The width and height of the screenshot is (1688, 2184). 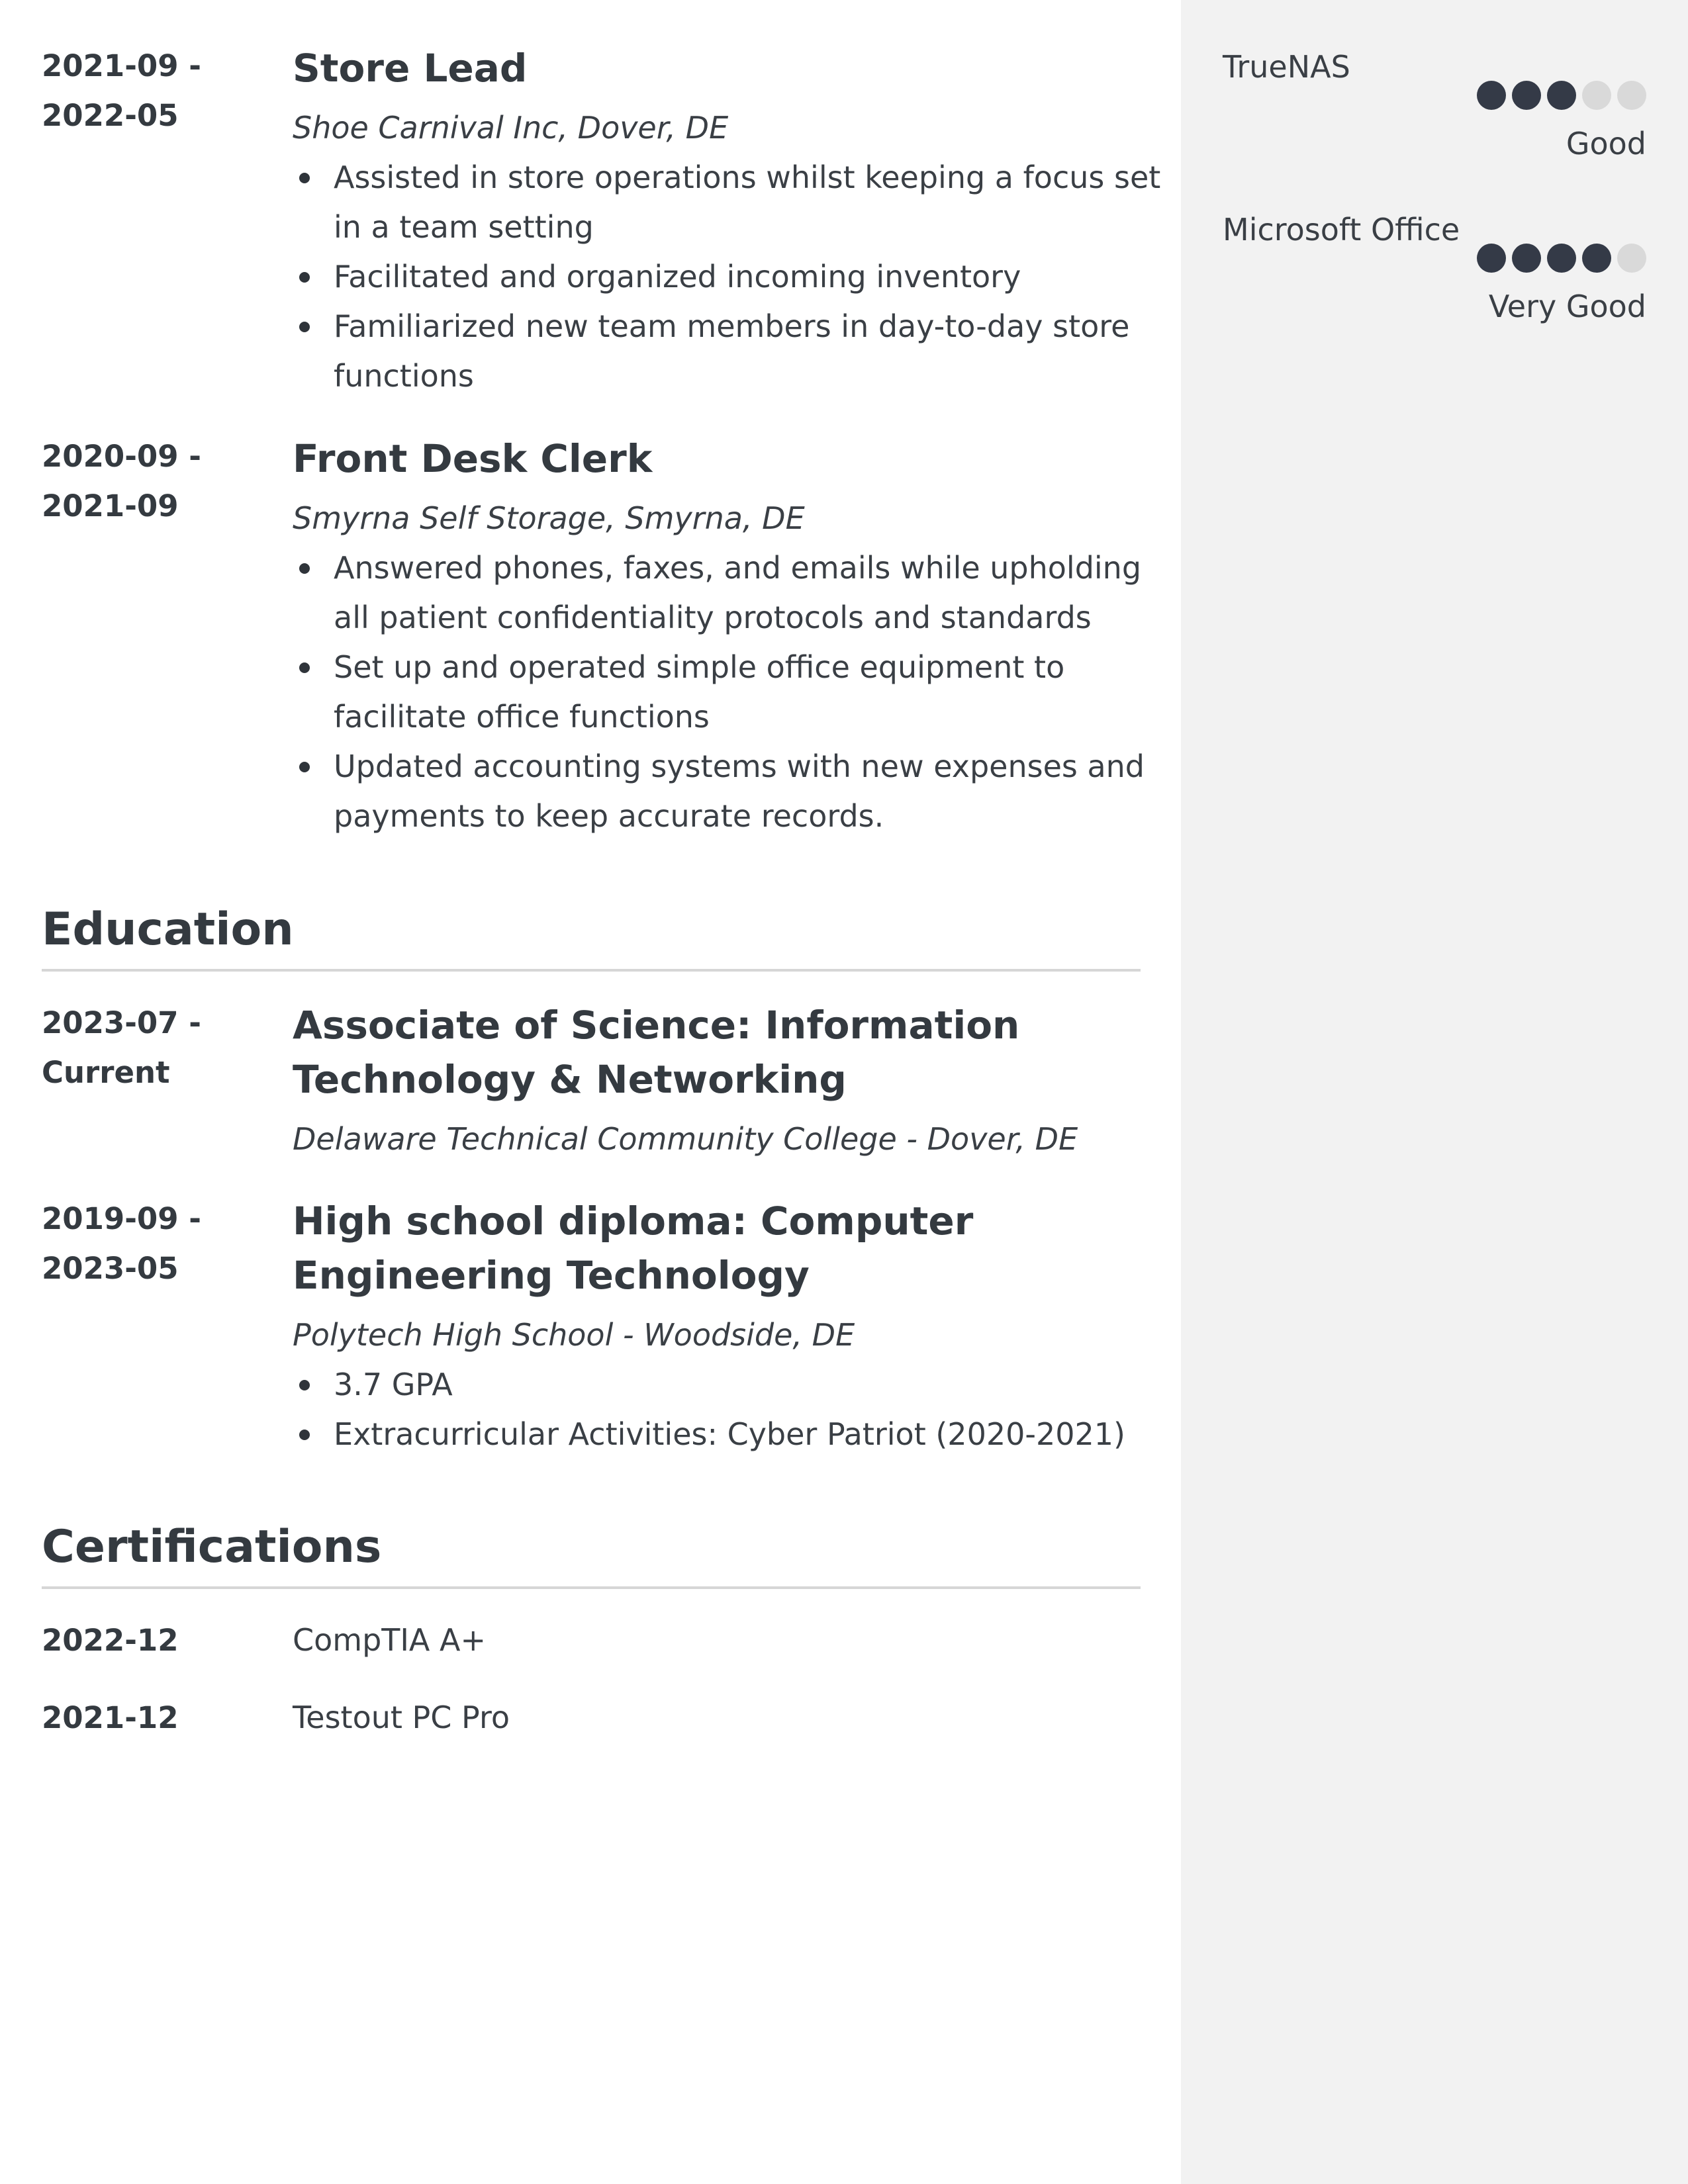 What do you see at coordinates (473, 459) in the screenshot?
I see `job-title: Front Desk Clerk` at bounding box center [473, 459].